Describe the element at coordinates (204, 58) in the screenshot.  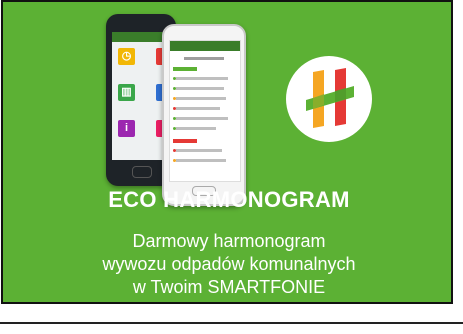
I see `list-heading` at that location.